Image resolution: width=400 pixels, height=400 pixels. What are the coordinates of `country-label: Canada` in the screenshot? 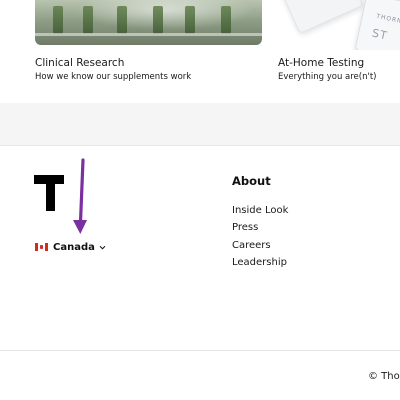 It's located at (74, 247).